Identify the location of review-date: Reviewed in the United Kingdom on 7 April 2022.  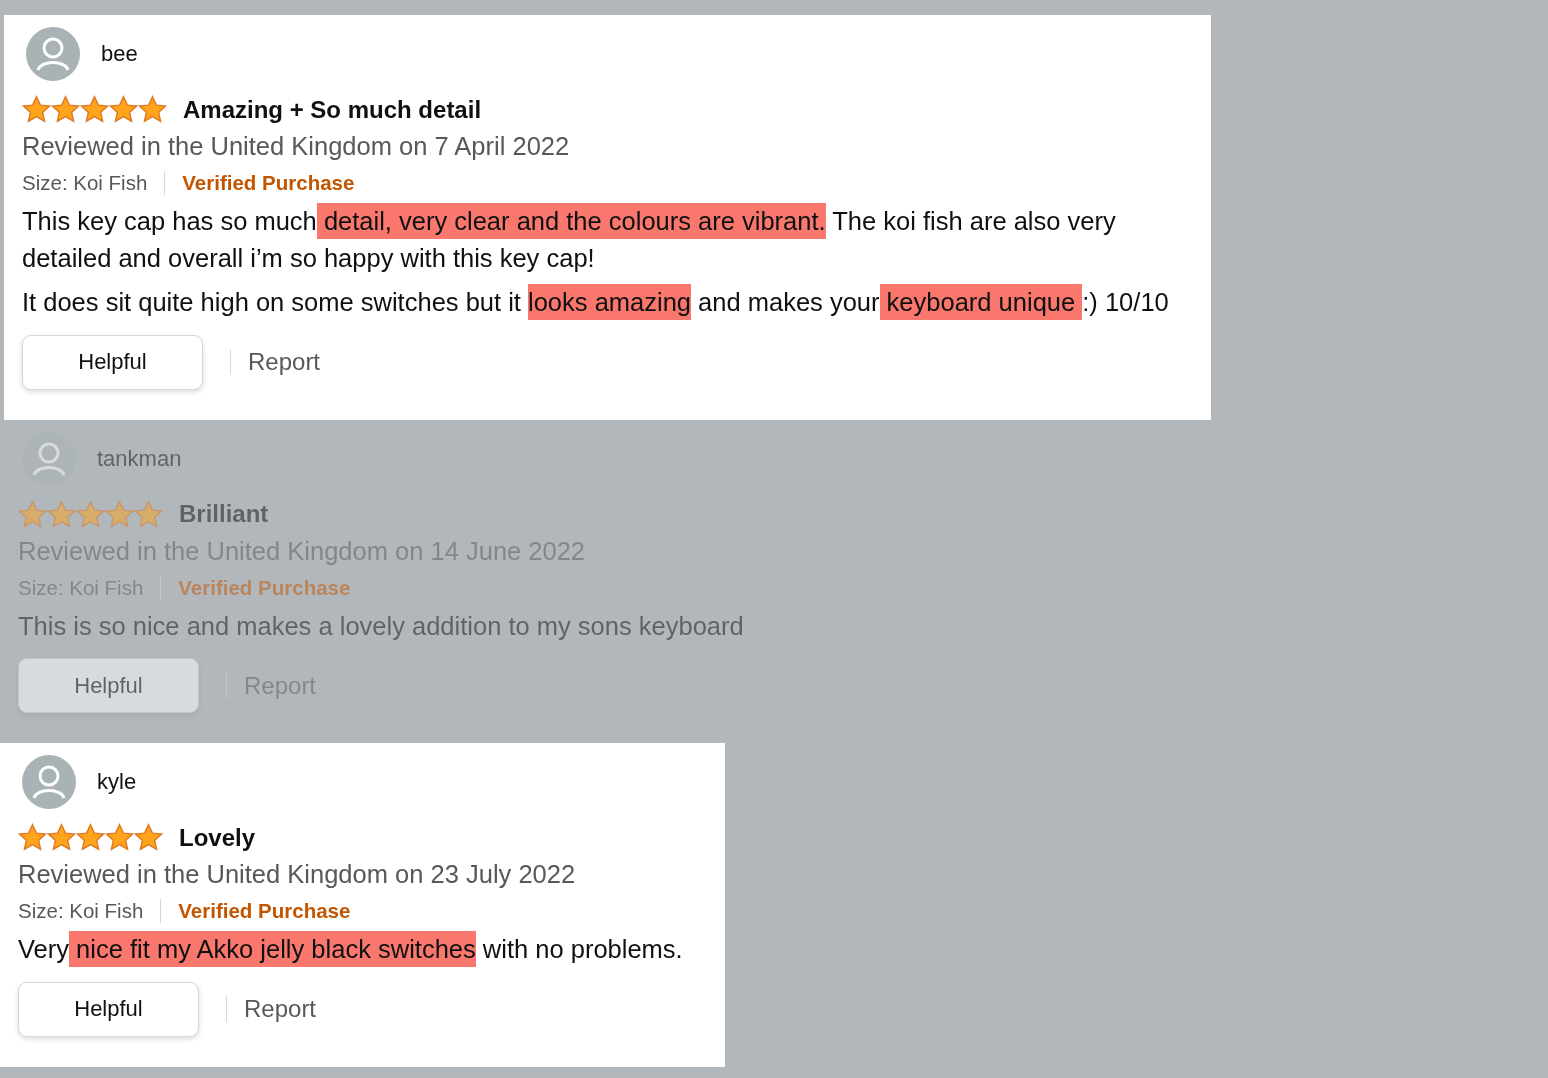
(296, 146).